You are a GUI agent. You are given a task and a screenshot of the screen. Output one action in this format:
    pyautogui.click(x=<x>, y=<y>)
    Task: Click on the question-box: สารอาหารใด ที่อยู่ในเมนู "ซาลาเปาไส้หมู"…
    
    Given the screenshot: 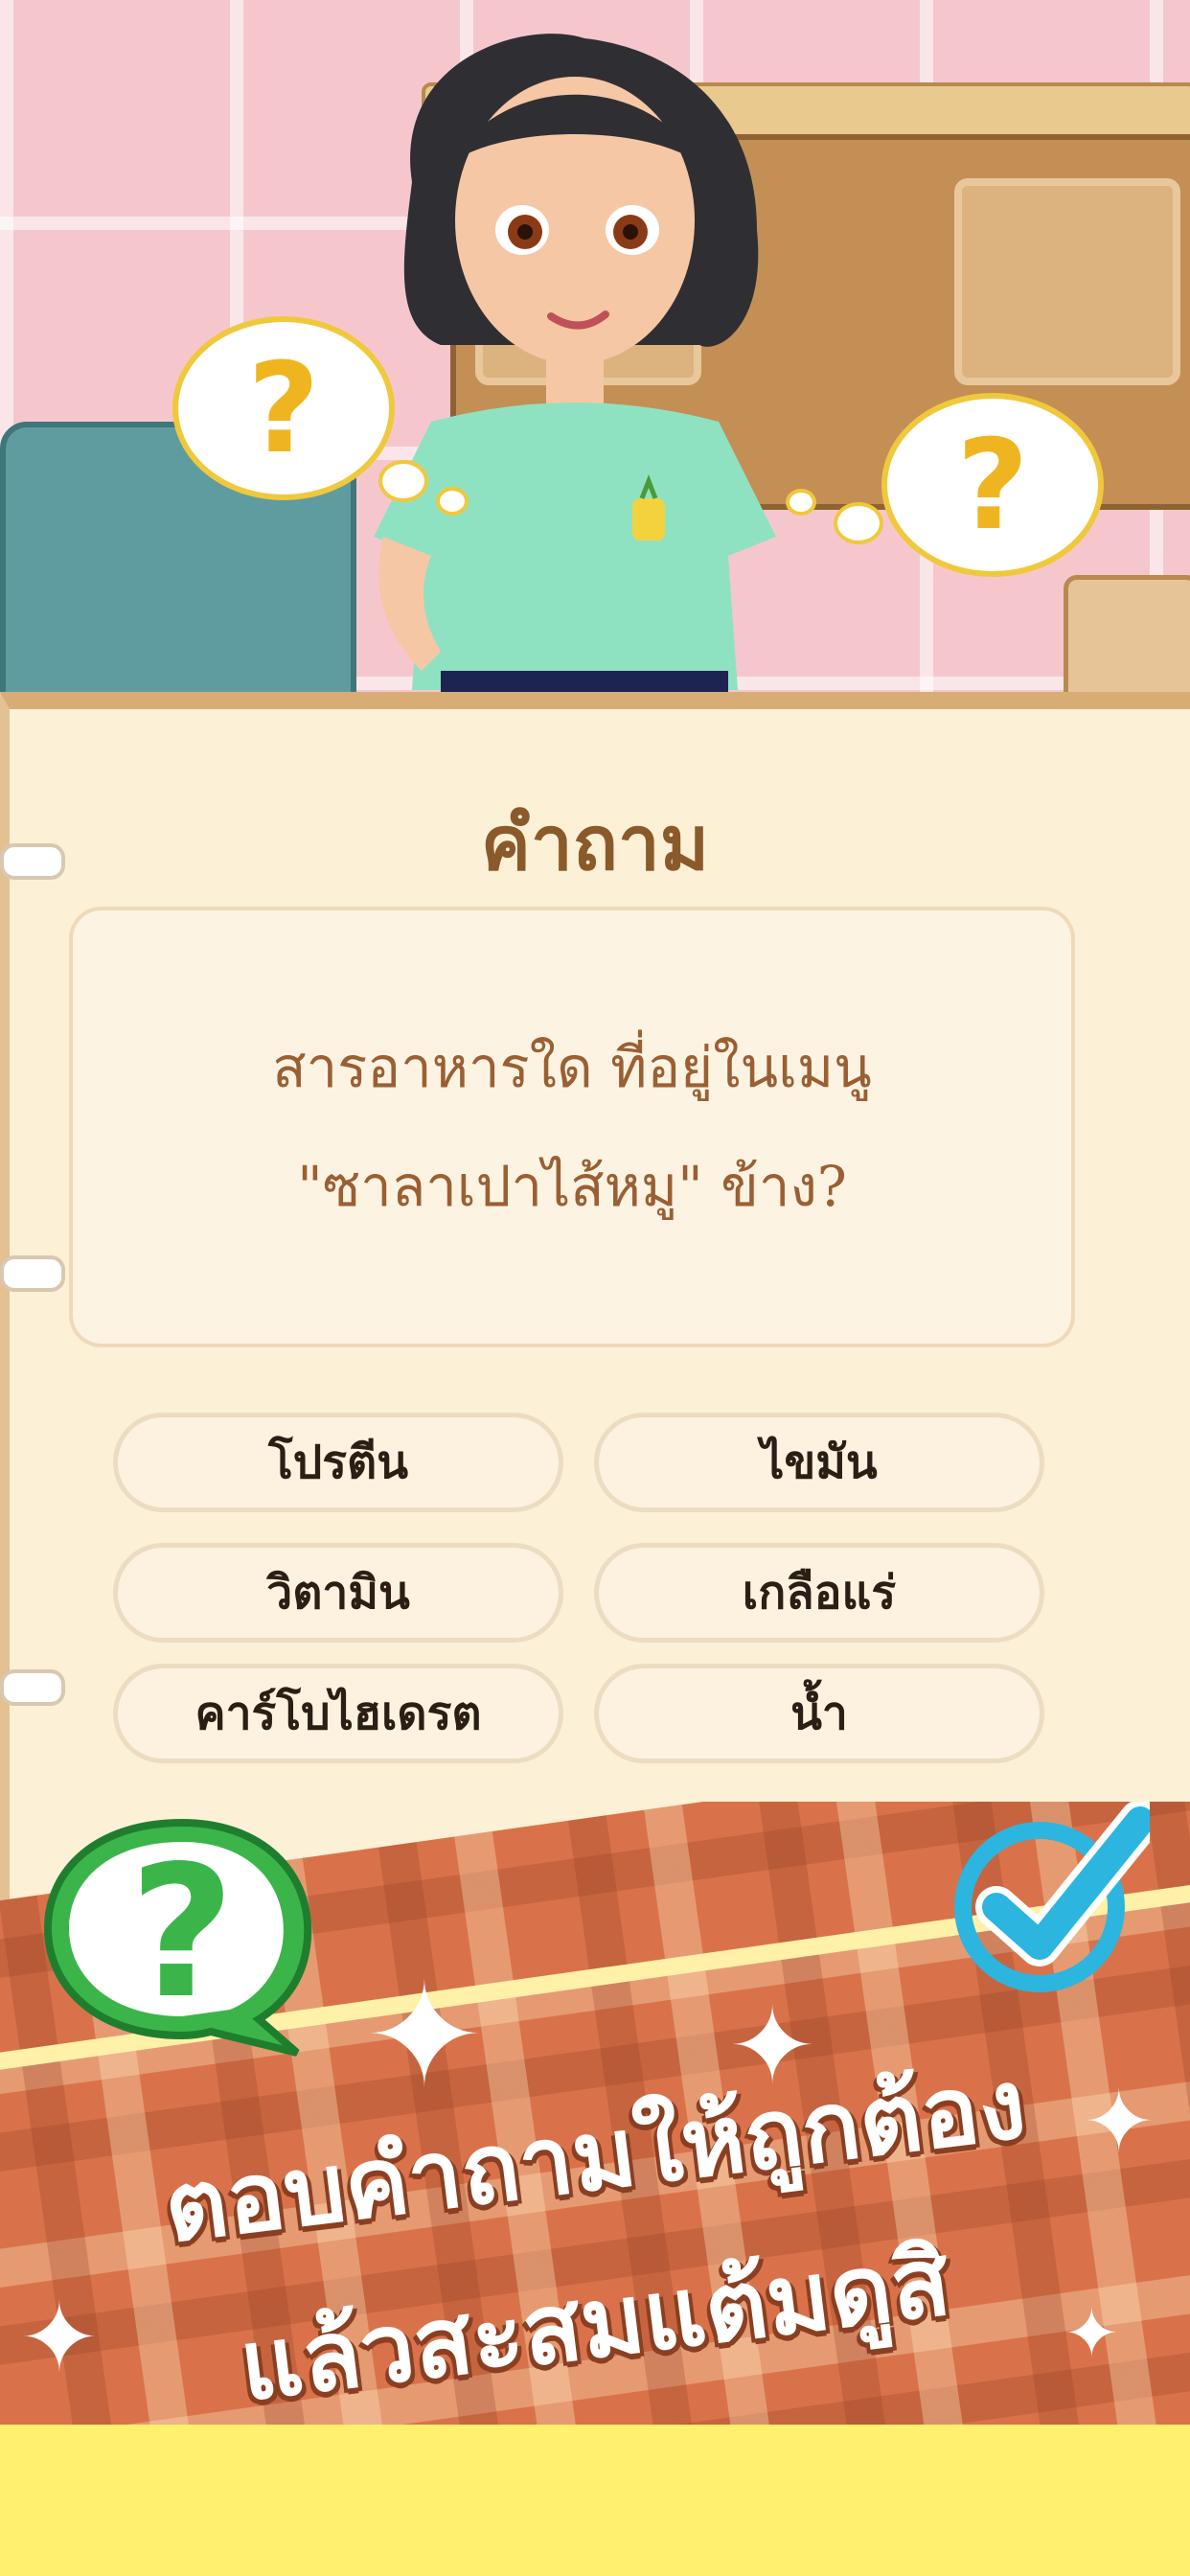 What is the action you would take?
    pyautogui.click(x=572, y=1127)
    